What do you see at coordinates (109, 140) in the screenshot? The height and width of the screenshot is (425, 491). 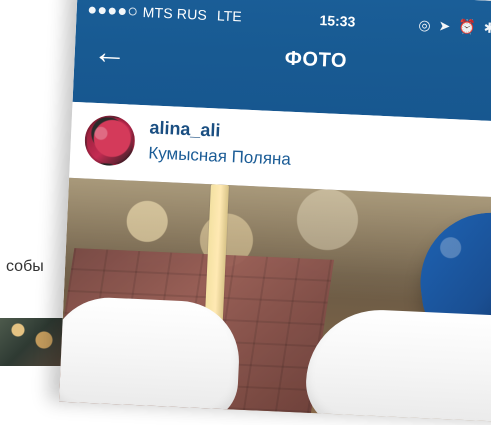 I see `avatar` at bounding box center [109, 140].